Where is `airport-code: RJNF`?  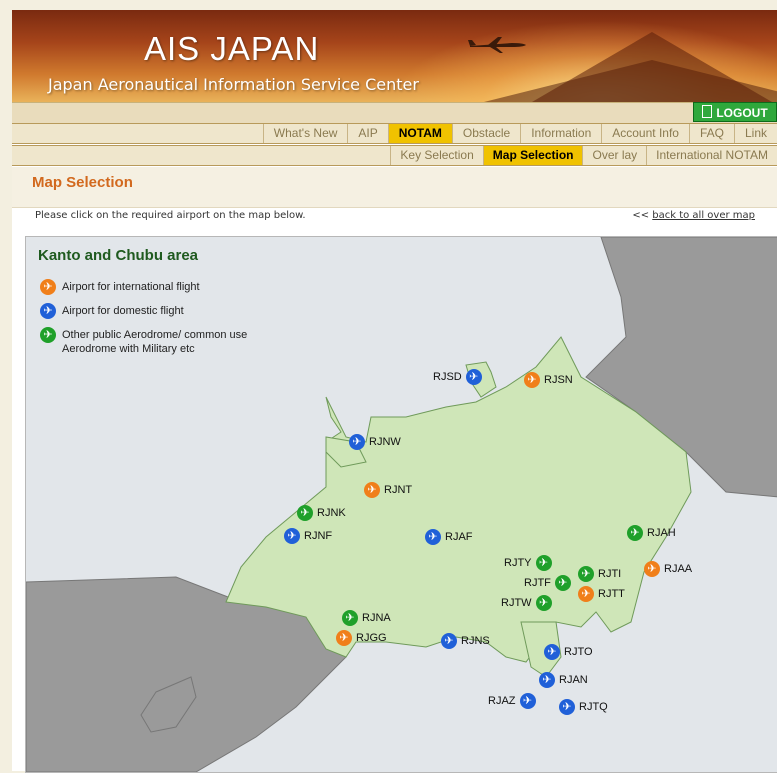
airport-code: RJNF is located at coordinates (318, 536).